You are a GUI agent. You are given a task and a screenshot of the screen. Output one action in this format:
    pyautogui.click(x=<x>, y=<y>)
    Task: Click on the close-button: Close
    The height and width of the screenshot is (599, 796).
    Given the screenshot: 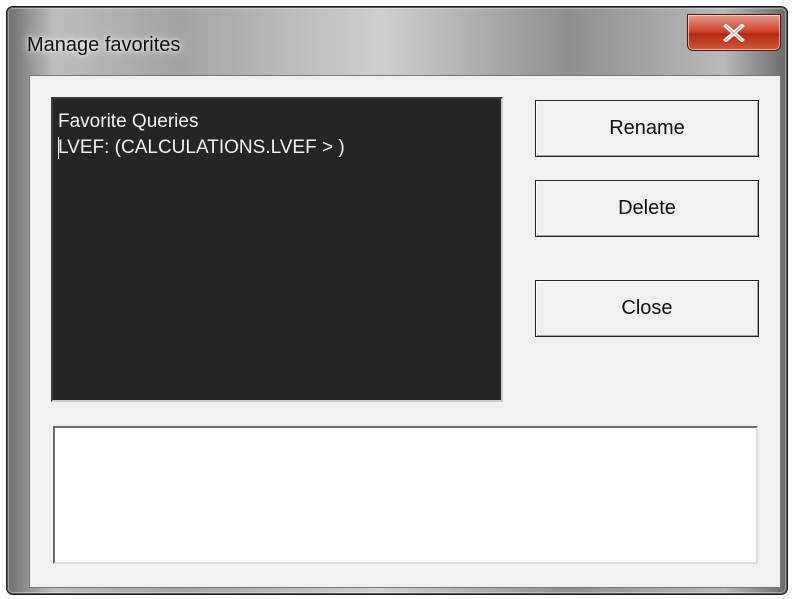 What is the action you would take?
    pyautogui.click(x=647, y=308)
    